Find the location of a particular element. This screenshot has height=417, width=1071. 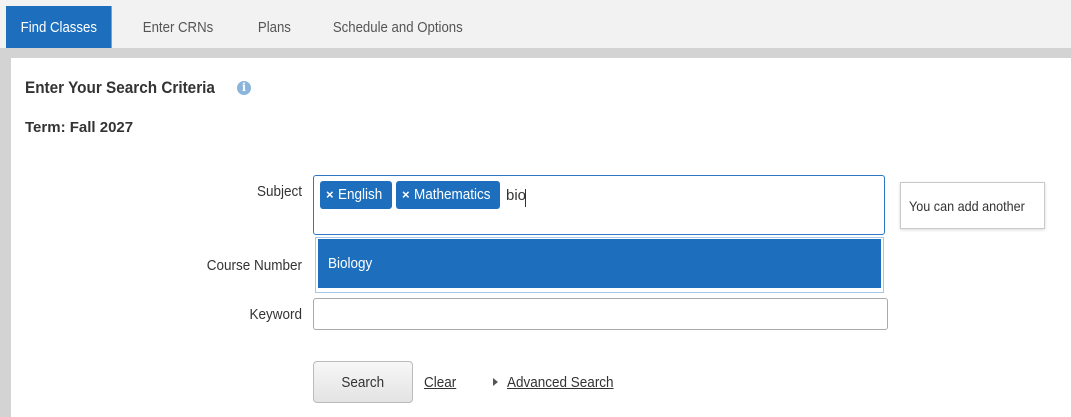

tab-label: Enter CRNs is located at coordinates (178, 27).